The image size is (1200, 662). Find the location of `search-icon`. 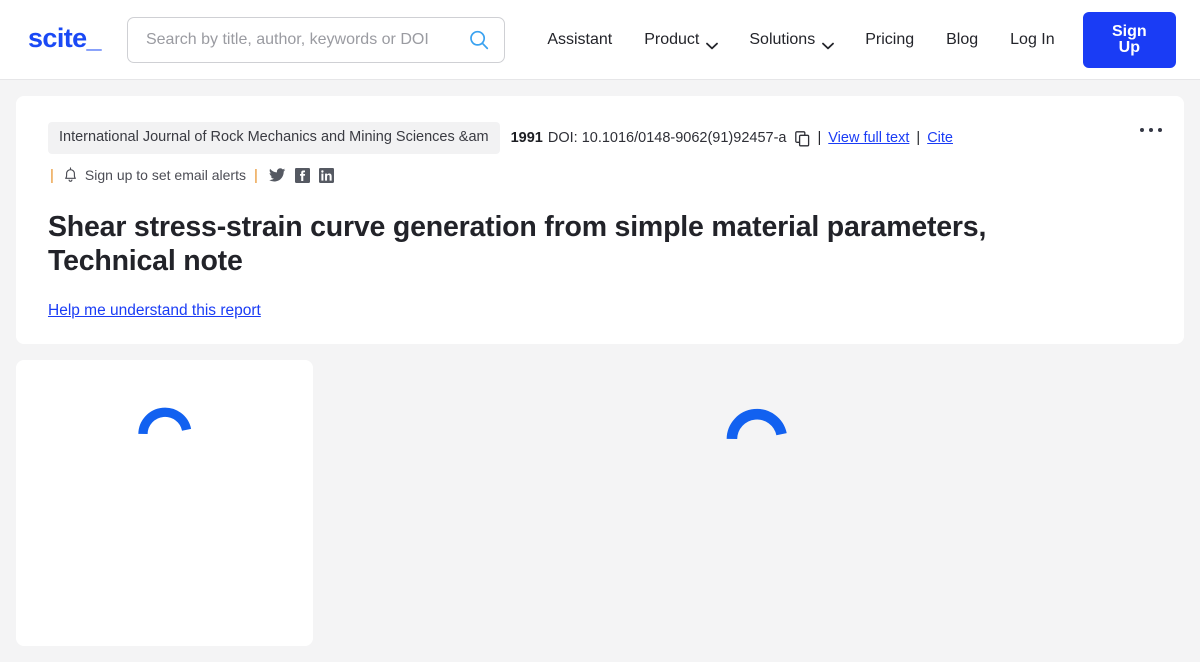

search-icon is located at coordinates (479, 40).